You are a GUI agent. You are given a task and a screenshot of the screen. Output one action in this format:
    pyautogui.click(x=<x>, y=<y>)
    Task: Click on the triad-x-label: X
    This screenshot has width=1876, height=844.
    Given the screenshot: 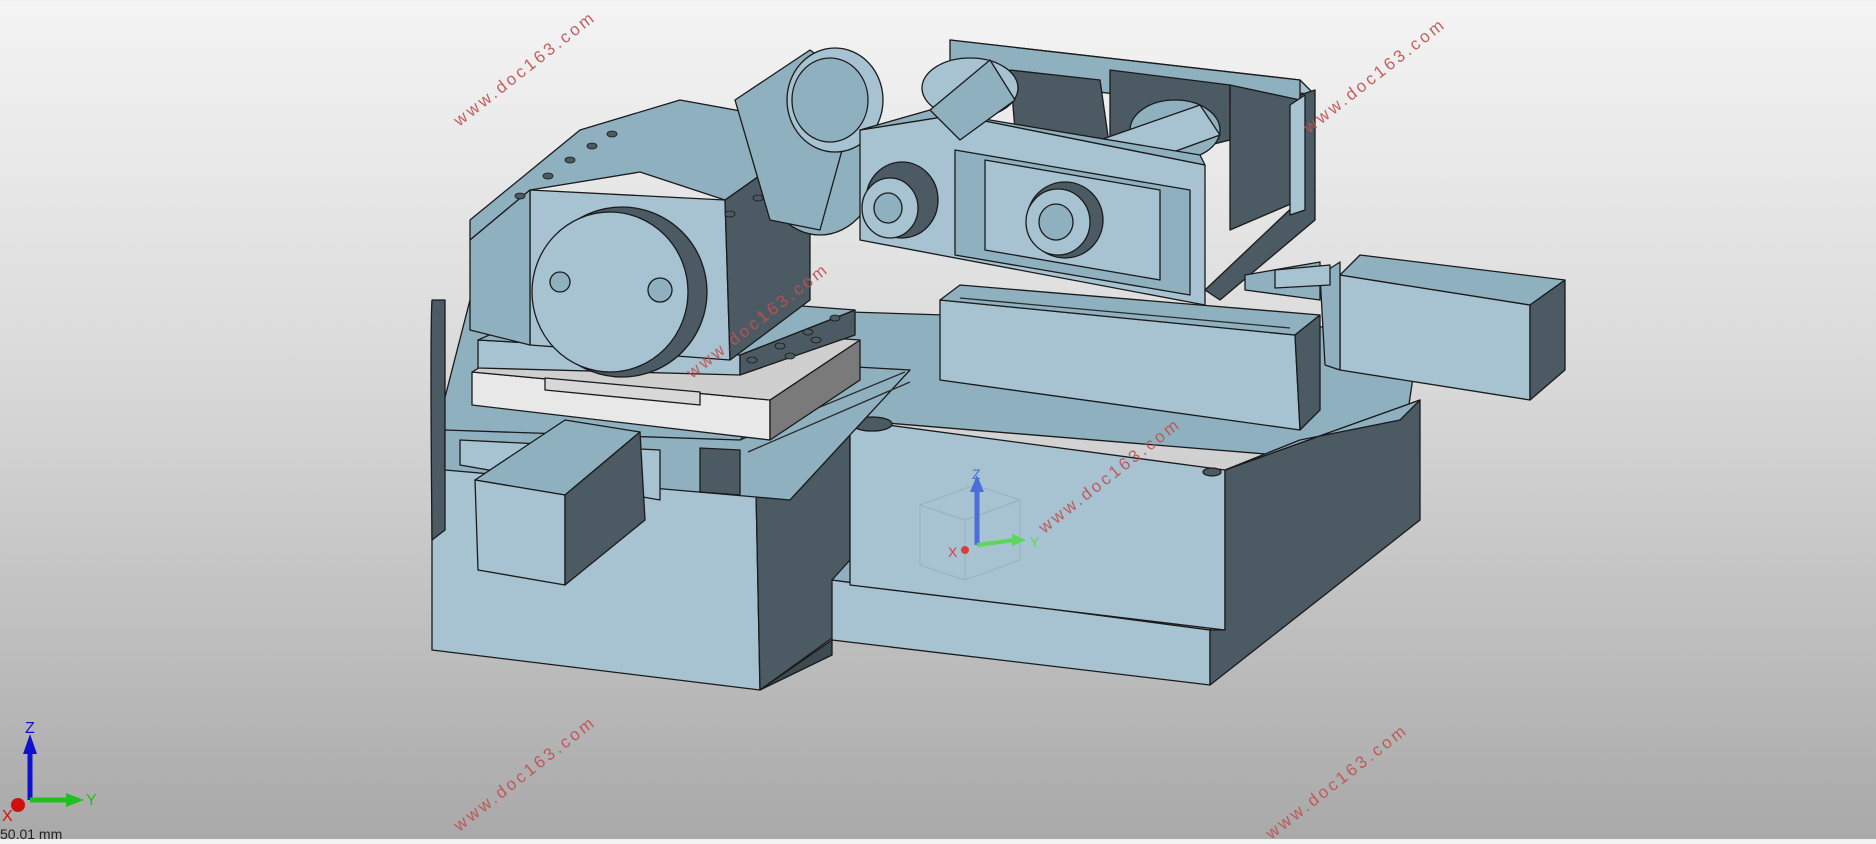 What is the action you would take?
    pyautogui.click(x=7, y=816)
    